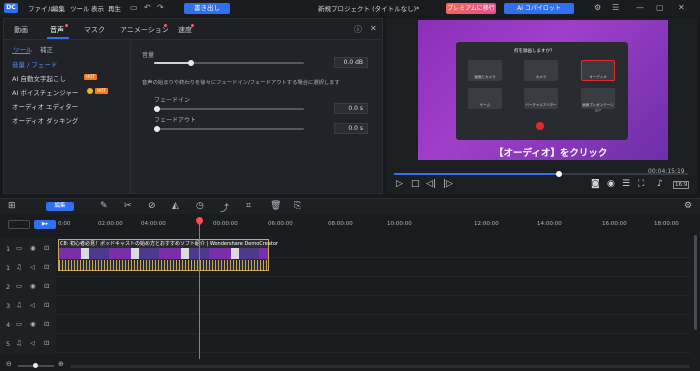 This screenshot has height=371, width=700. I want to click on close-panel-icon: ✕, so click(373, 28).